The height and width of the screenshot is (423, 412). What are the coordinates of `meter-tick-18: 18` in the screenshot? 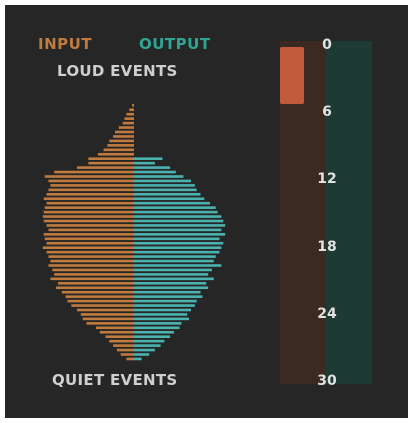 It's located at (327, 246).